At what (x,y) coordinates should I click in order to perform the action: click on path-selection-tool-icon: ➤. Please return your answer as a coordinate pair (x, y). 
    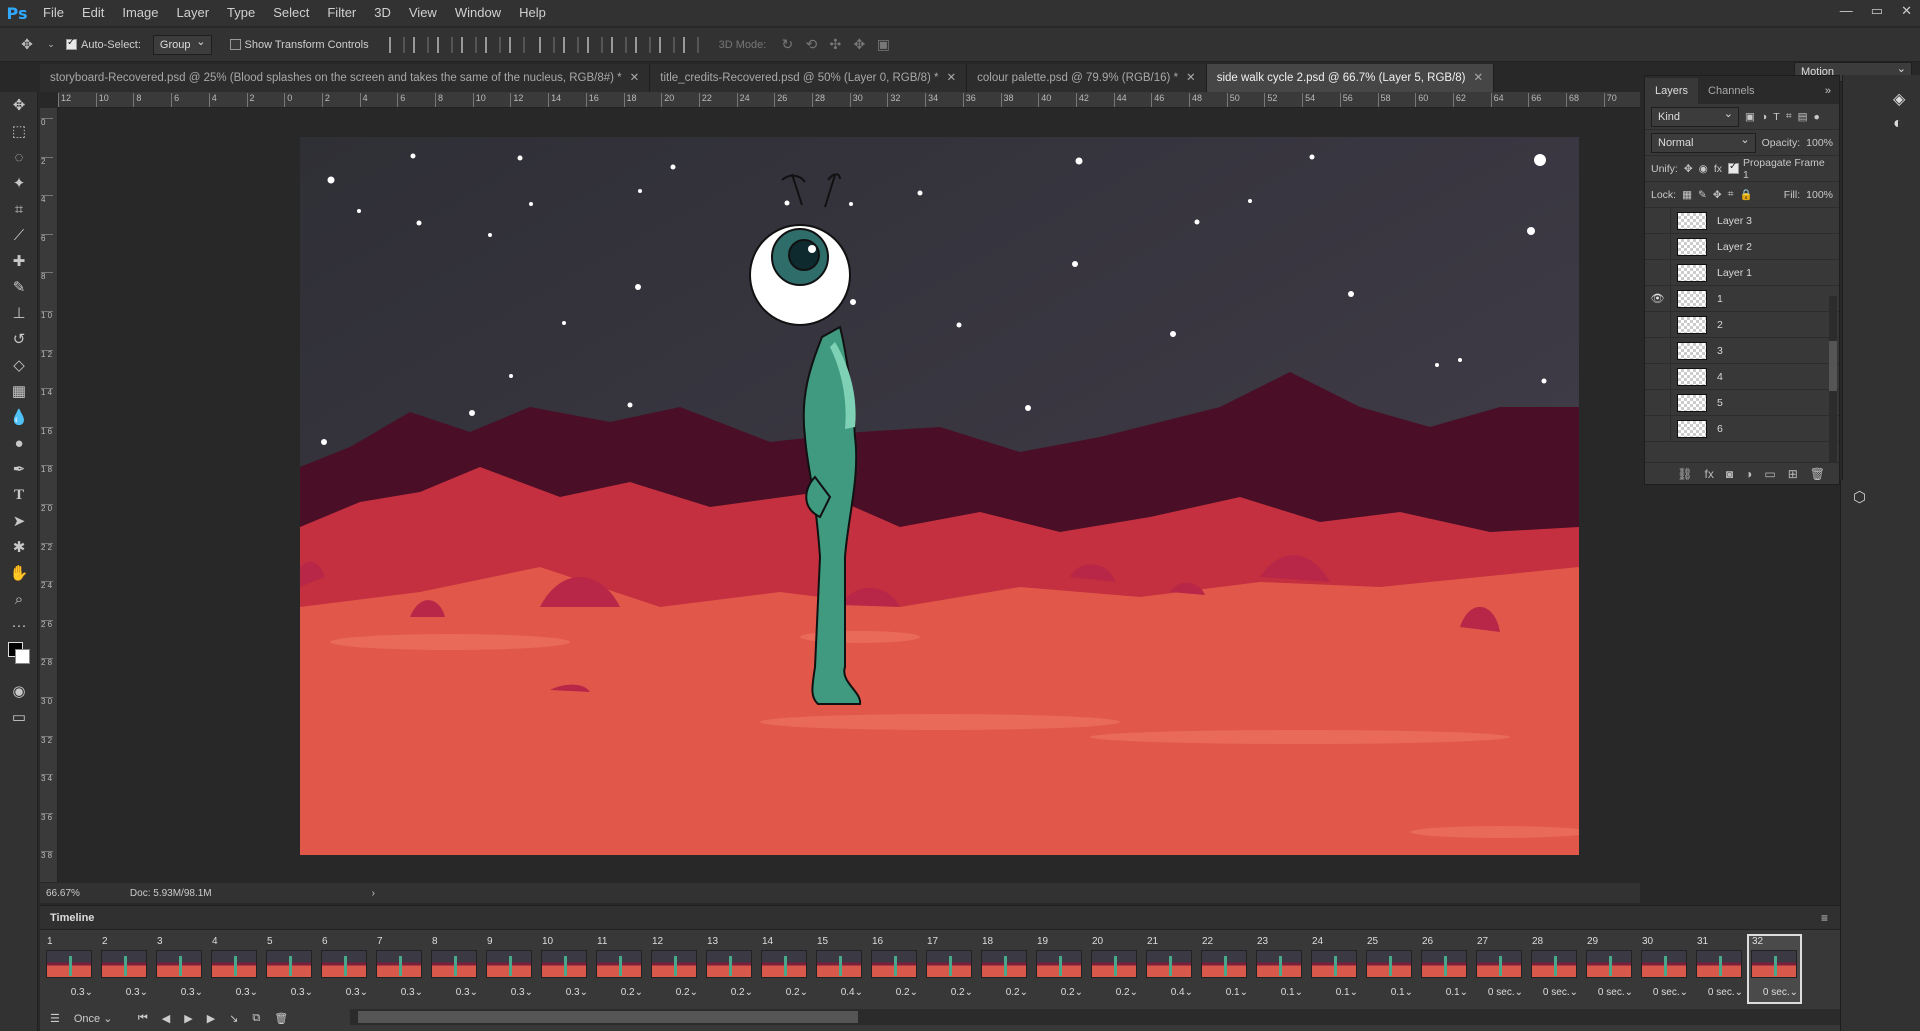
    Looking at the image, I should click on (19, 521).